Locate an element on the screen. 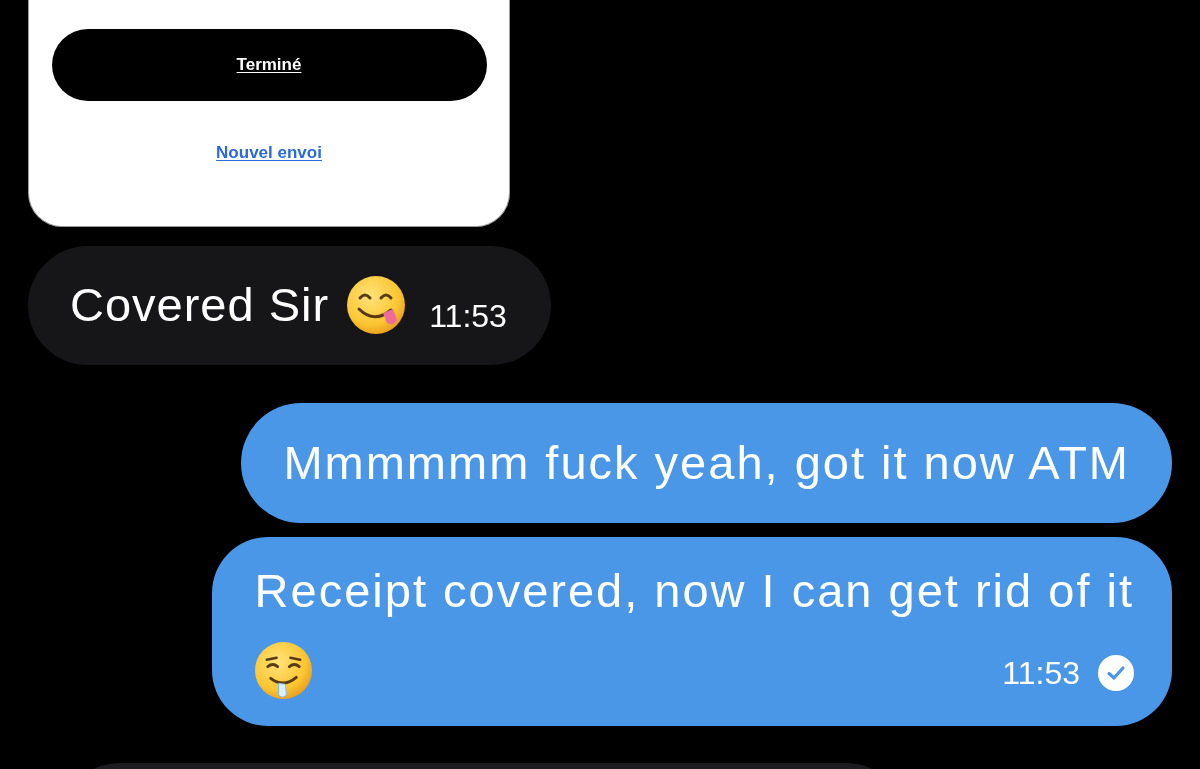 The image size is (1200, 769). message-text: Receipt covered, now I can get rid of it is located at coordinates (694, 590).